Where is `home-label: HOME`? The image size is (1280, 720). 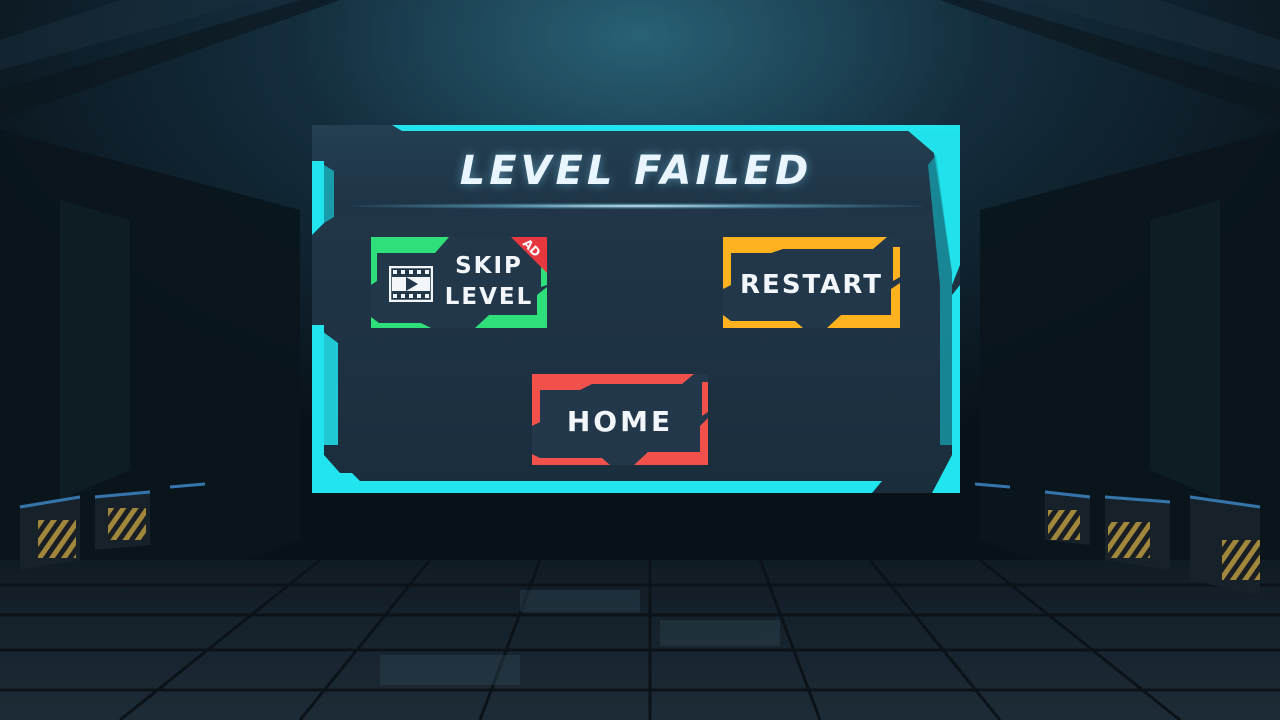 home-label: HOME is located at coordinates (620, 421).